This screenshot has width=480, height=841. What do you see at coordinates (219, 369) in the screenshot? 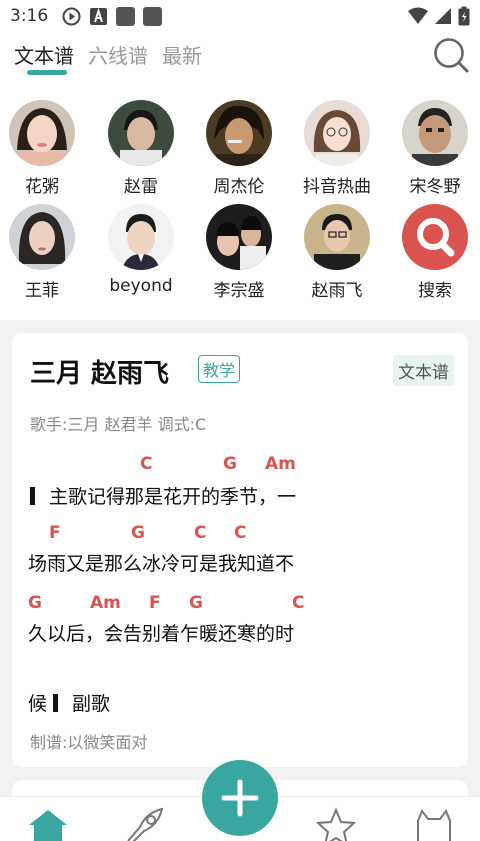
I see `teaching-badge: 教学` at bounding box center [219, 369].